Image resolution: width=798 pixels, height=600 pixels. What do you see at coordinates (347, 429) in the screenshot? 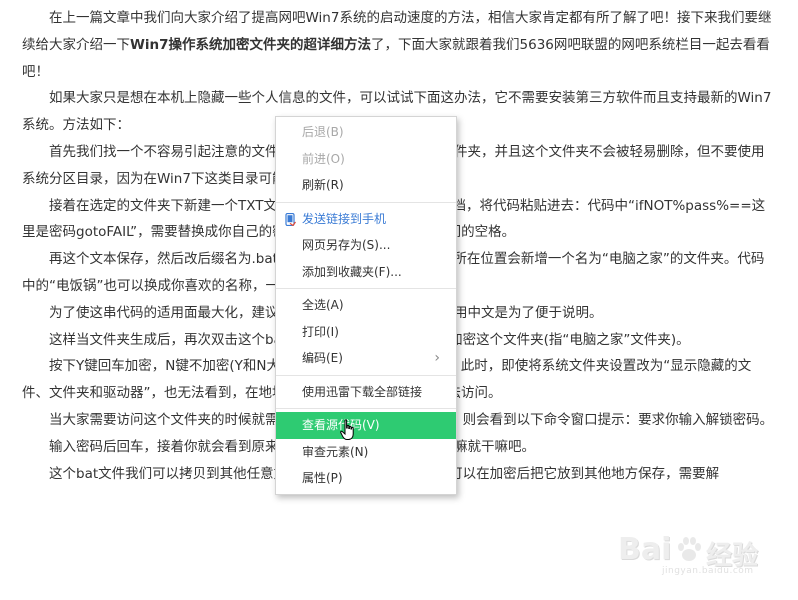
I see `hand-cursor-icon` at bounding box center [347, 429].